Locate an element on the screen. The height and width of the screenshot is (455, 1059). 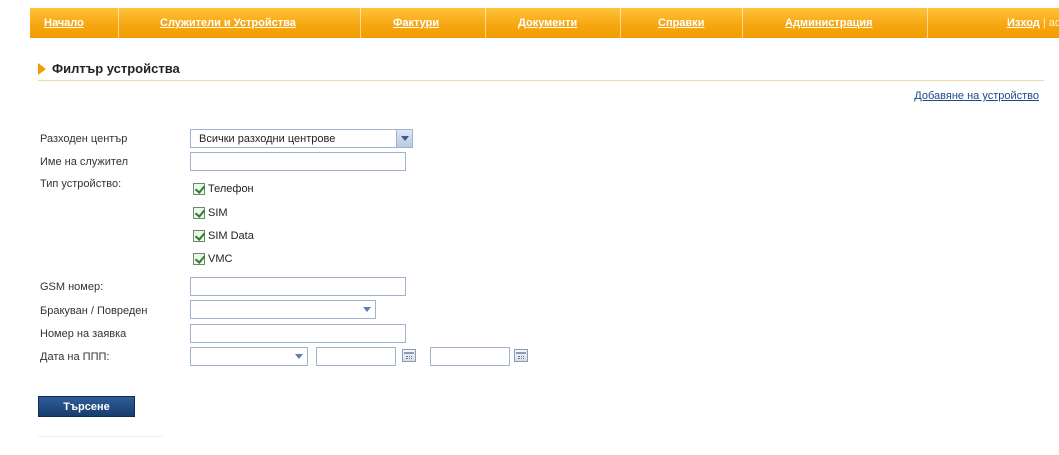
nav-home: Начало is located at coordinates (64, 23).